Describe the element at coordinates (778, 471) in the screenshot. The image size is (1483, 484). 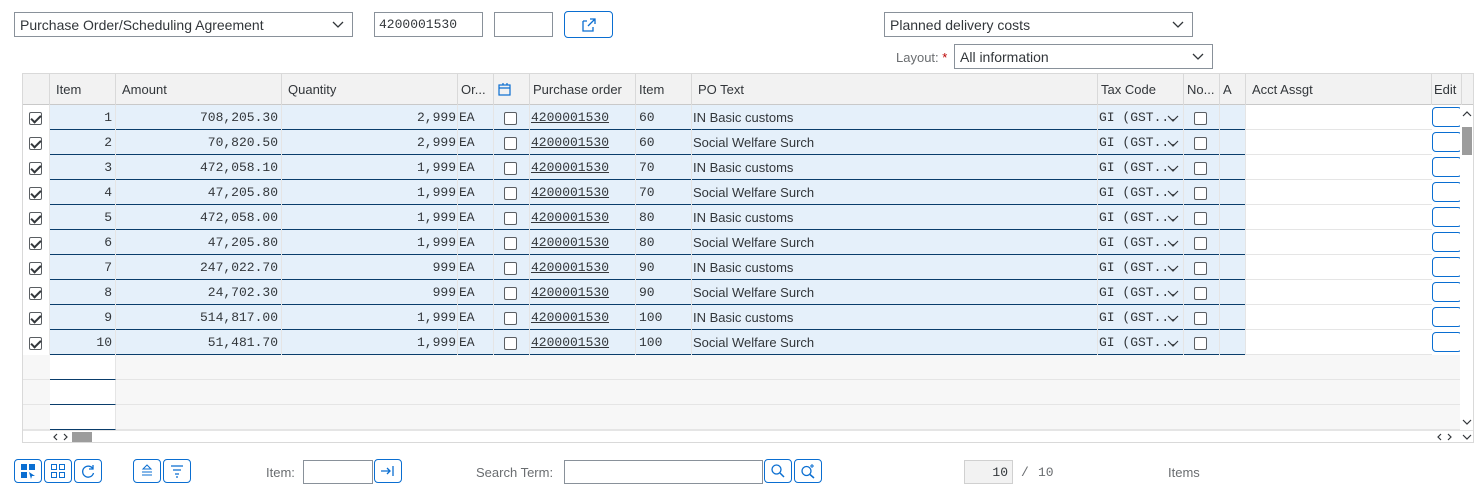
I see `search-button` at that location.